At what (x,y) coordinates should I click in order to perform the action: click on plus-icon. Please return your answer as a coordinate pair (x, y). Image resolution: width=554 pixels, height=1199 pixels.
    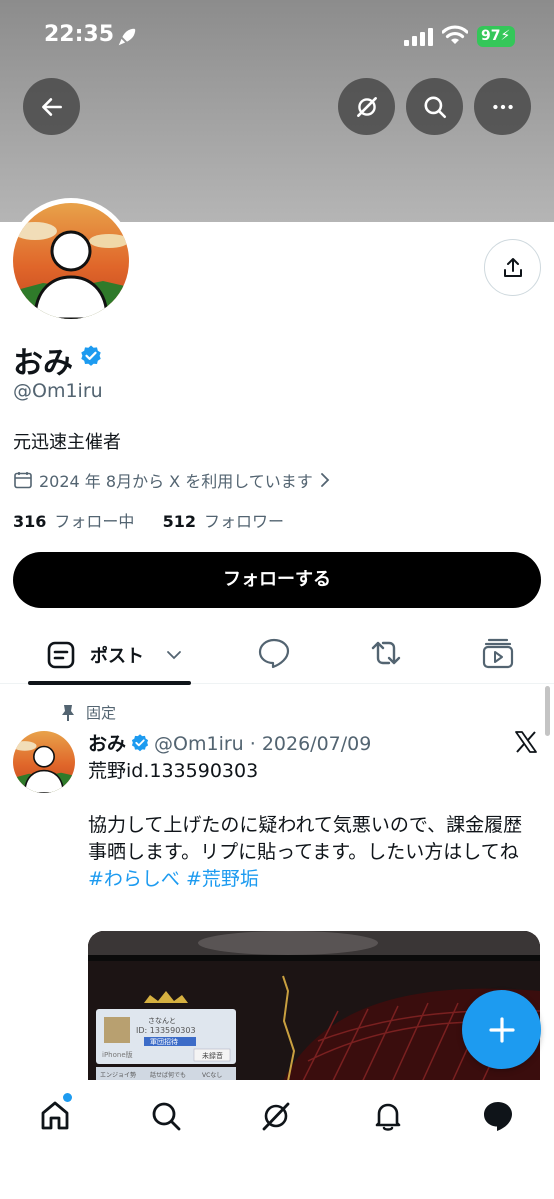
    Looking at the image, I should click on (501, 1029).